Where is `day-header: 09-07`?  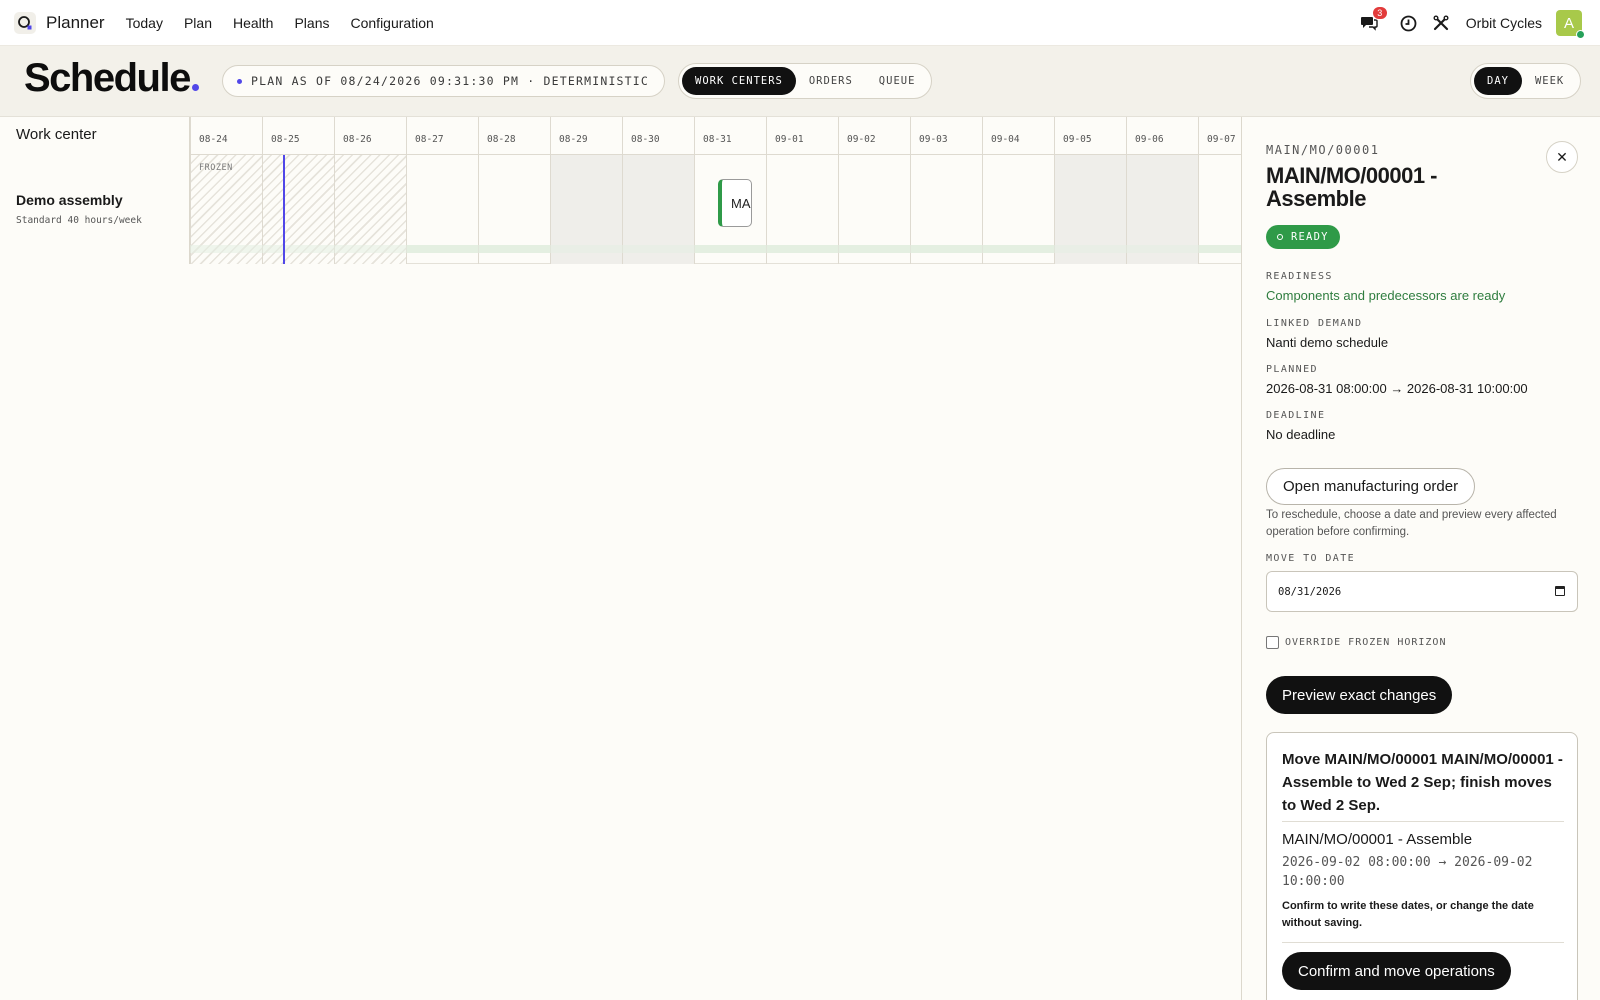 day-header: 09-07 is located at coordinates (1220, 136).